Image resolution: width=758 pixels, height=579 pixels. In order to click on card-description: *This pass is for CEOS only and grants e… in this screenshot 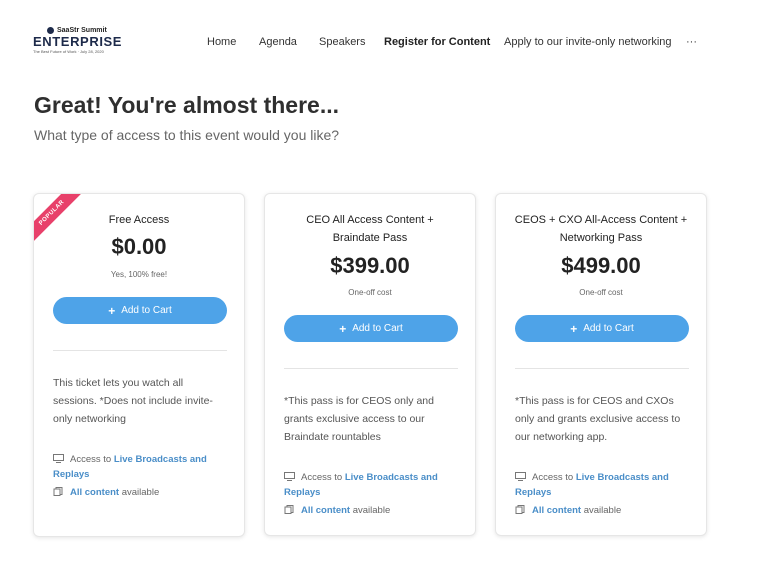, I will do `click(359, 419)`.